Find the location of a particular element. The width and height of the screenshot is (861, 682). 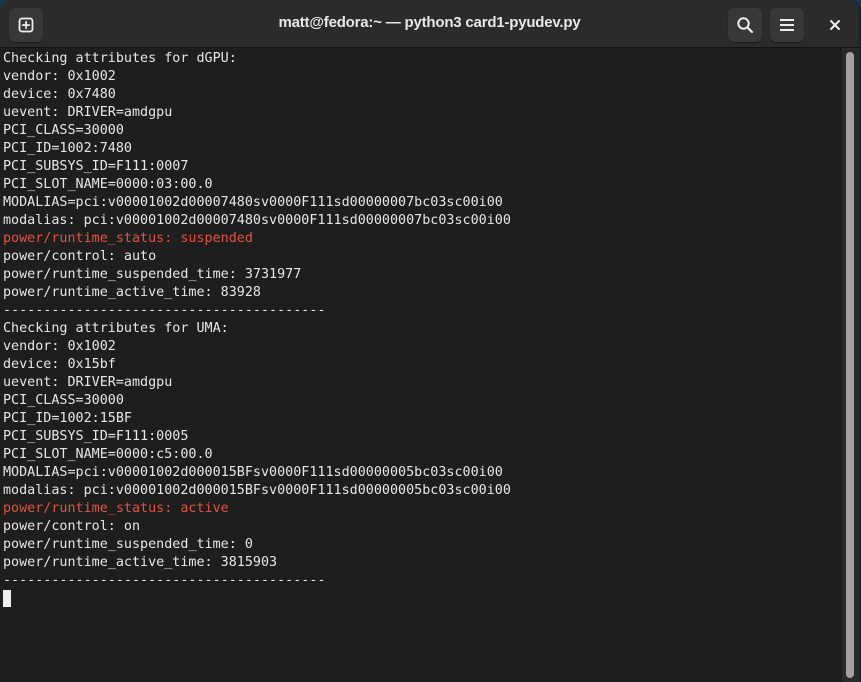

terminal-line: PCI_ID=1002:15BF is located at coordinates (67, 418).